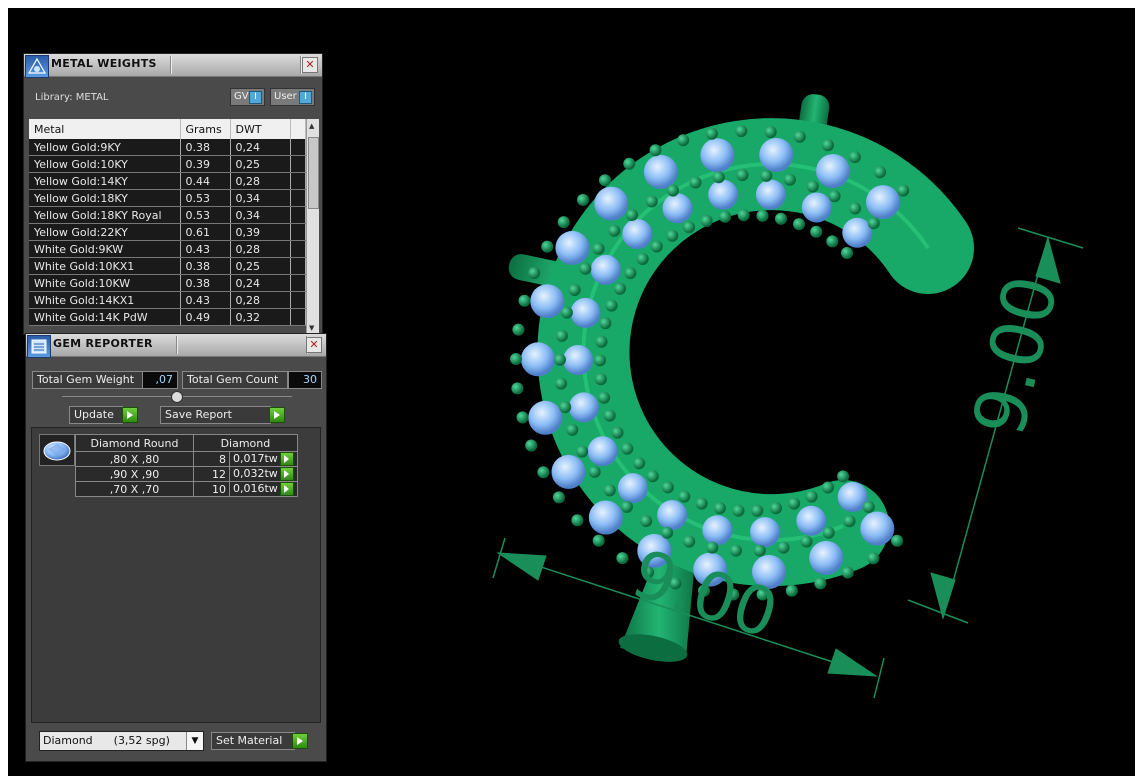  I want to click on metal-weights-titlebar: METAL WEIGHTS ✕, so click(173, 66).